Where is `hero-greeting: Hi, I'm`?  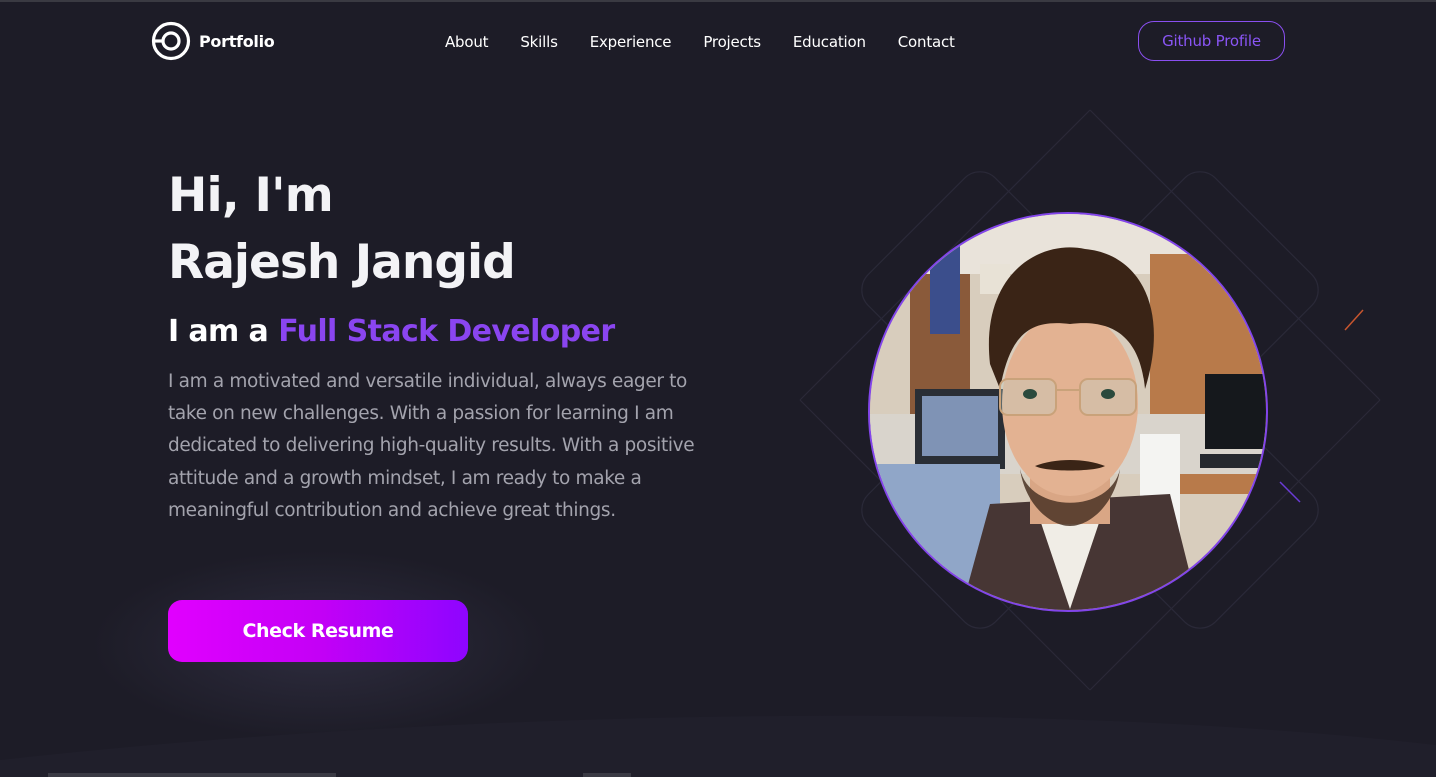 hero-greeting: Hi, I'm is located at coordinates (251, 195).